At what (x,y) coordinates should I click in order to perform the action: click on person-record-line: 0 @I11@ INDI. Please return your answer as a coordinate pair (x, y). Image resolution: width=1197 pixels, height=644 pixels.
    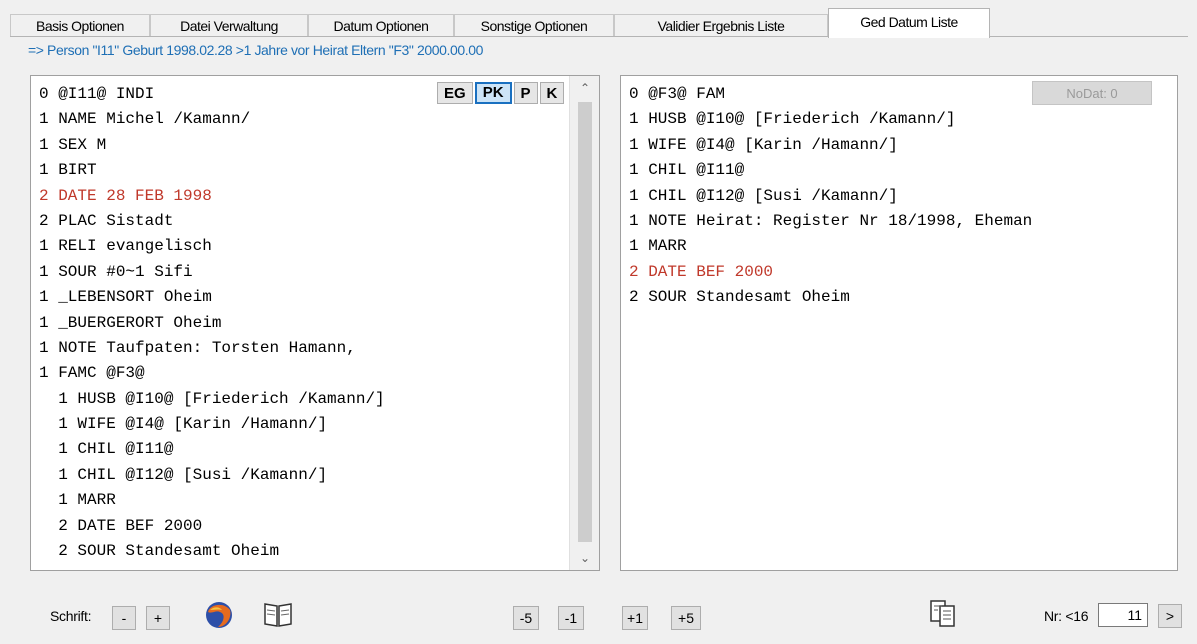
    Looking at the image, I should click on (97, 94).